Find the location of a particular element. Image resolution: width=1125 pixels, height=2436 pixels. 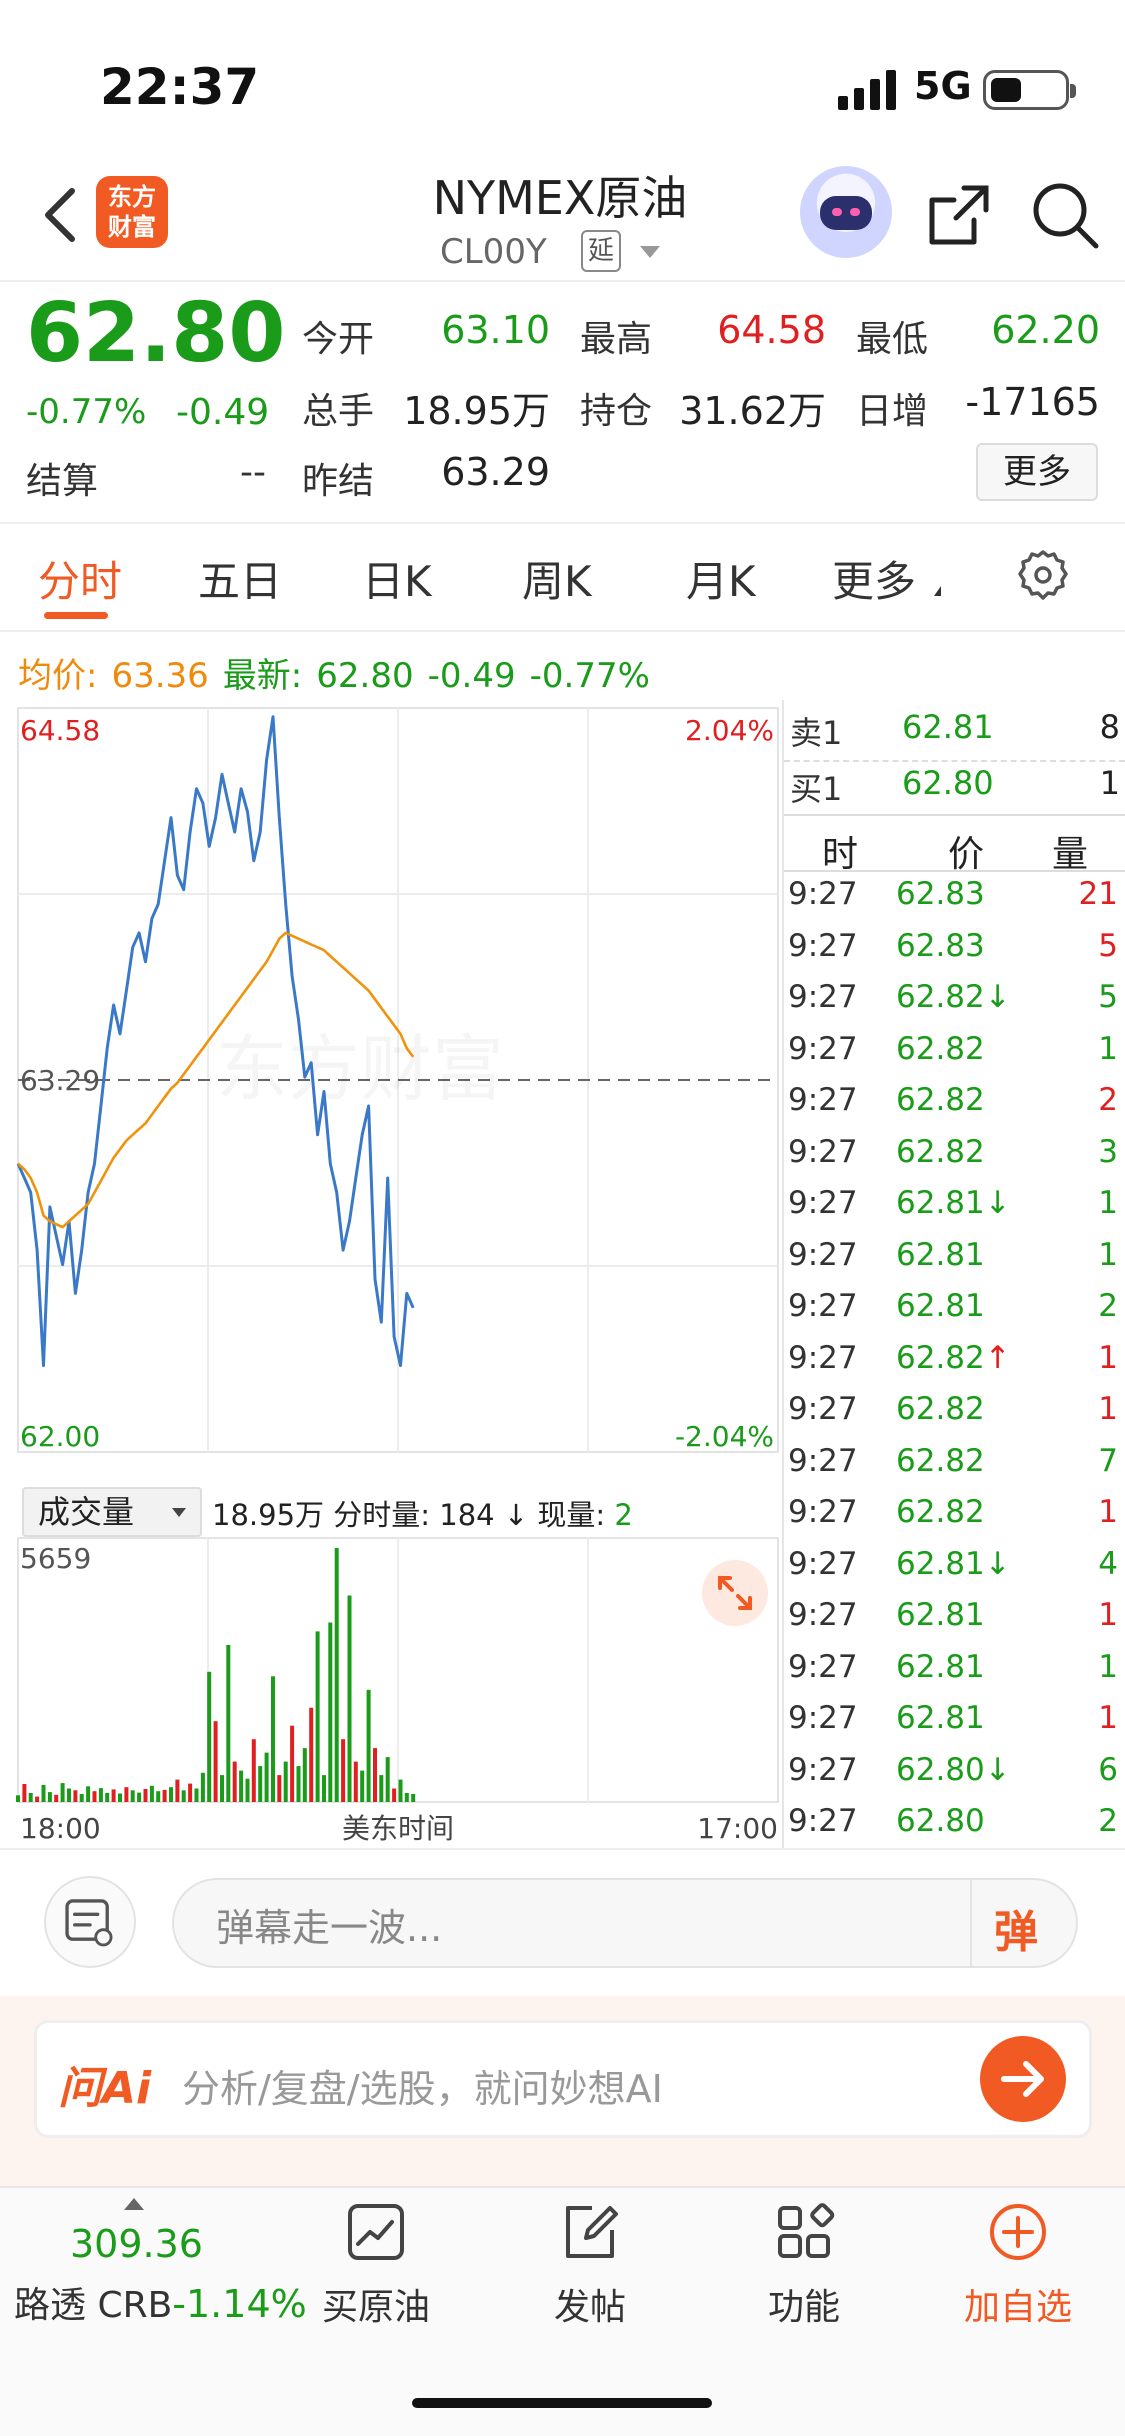

trade-row: 9:27 62.81 2 is located at coordinates (953, 1313).